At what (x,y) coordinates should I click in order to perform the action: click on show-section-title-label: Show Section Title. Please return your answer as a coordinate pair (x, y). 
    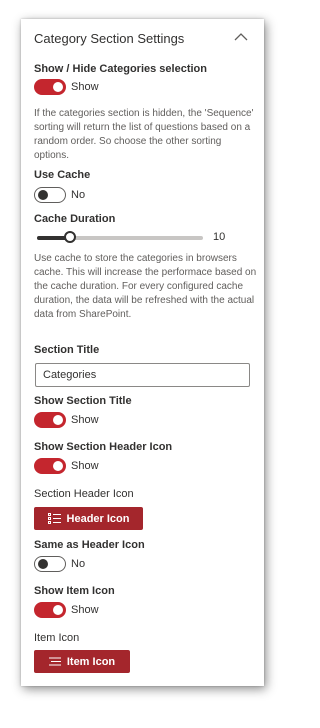
    Looking at the image, I should click on (83, 401).